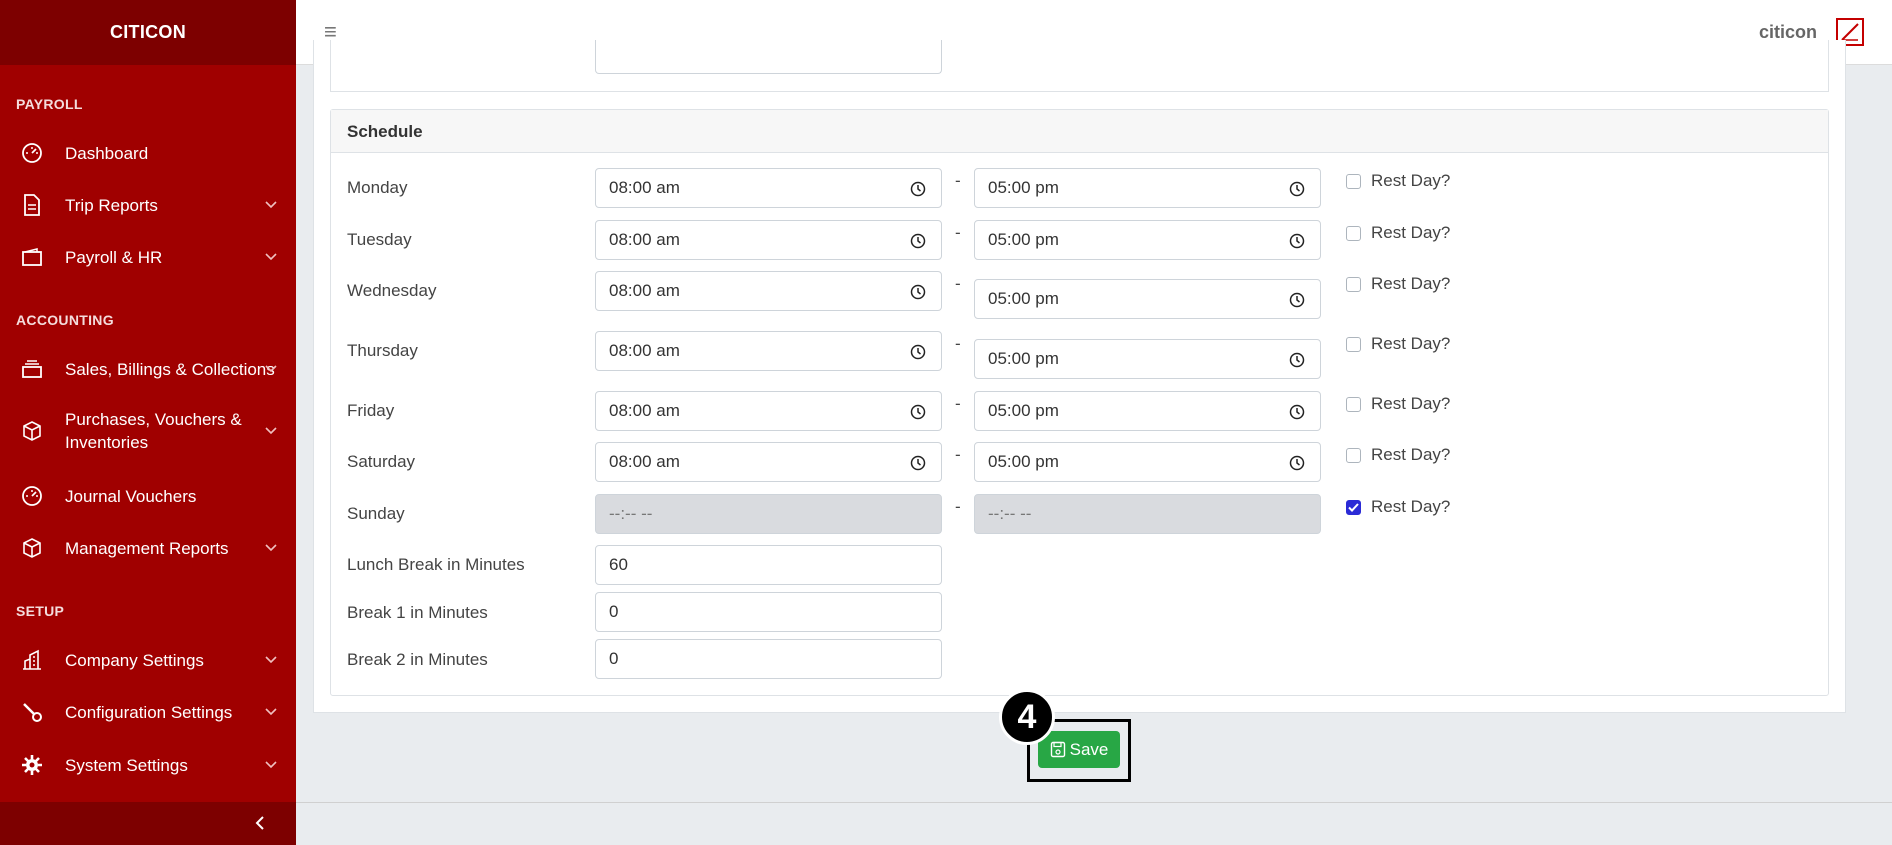  Describe the element at coordinates (1147, 462) in the screenshot. I see `saturday-end-time-input: 05:00 pm` at that location.